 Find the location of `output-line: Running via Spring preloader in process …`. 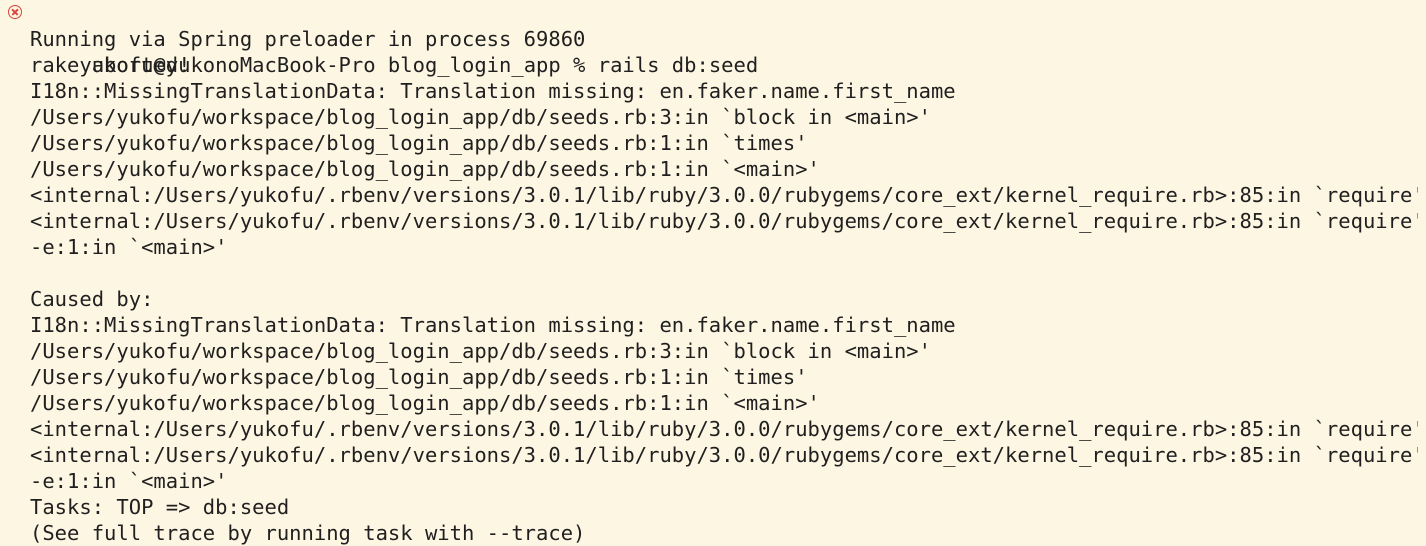

output-line: Running via Spring preloader in process … is located at coordinates (308, 39).